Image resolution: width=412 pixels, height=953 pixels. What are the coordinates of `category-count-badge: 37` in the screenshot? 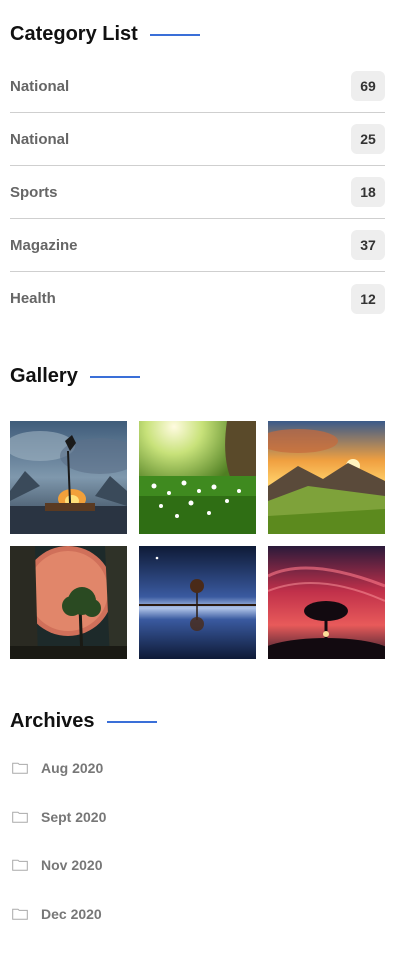 It's located at (368, 245).